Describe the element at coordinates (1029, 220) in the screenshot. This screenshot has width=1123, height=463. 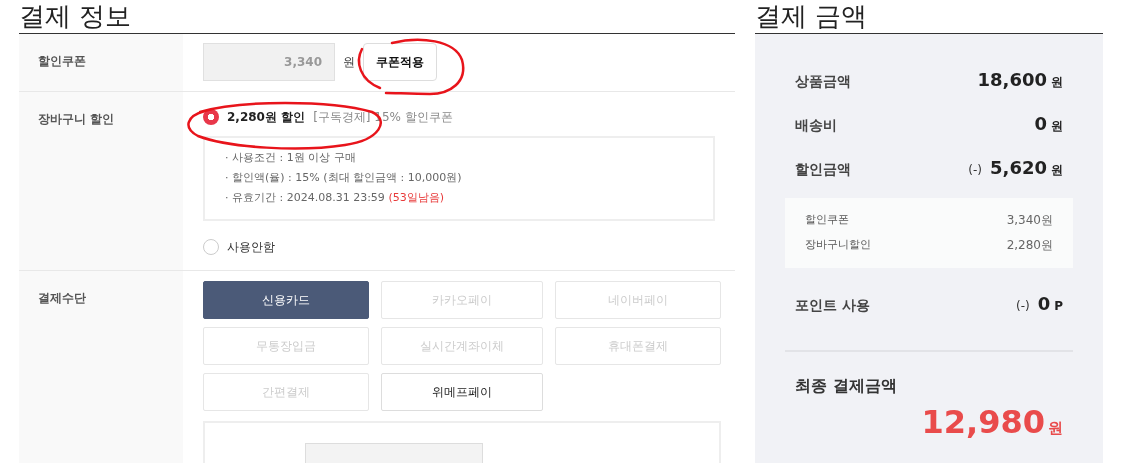
I see `breakdown-amount: 3,340원` at that location.